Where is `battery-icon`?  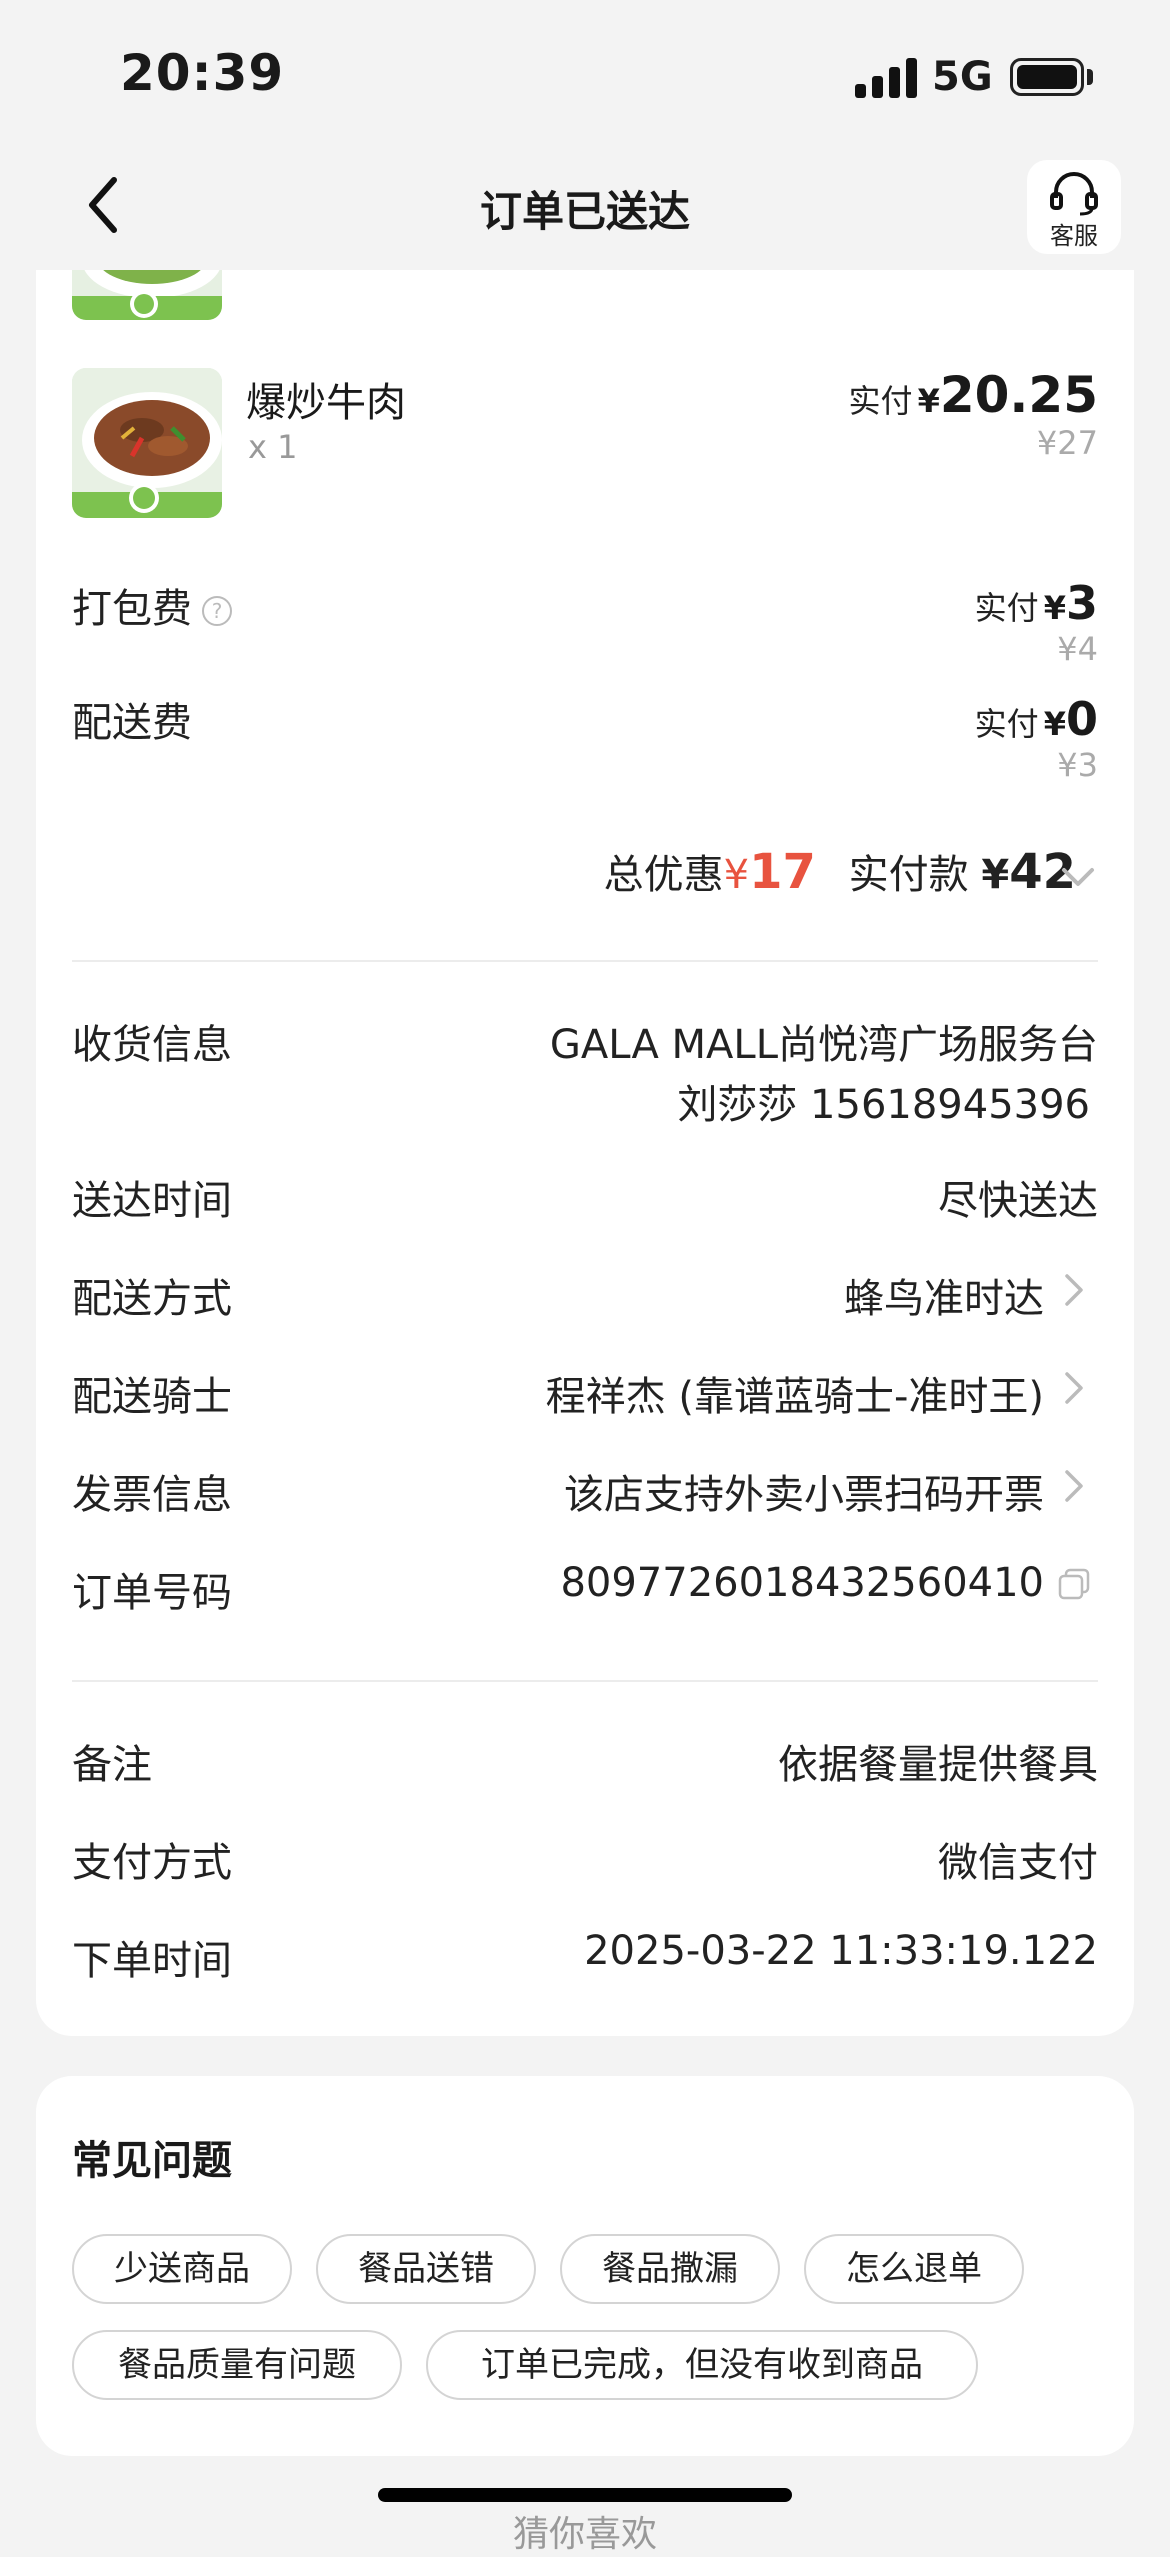 battery-icon is located at coordinates (1047, 77).